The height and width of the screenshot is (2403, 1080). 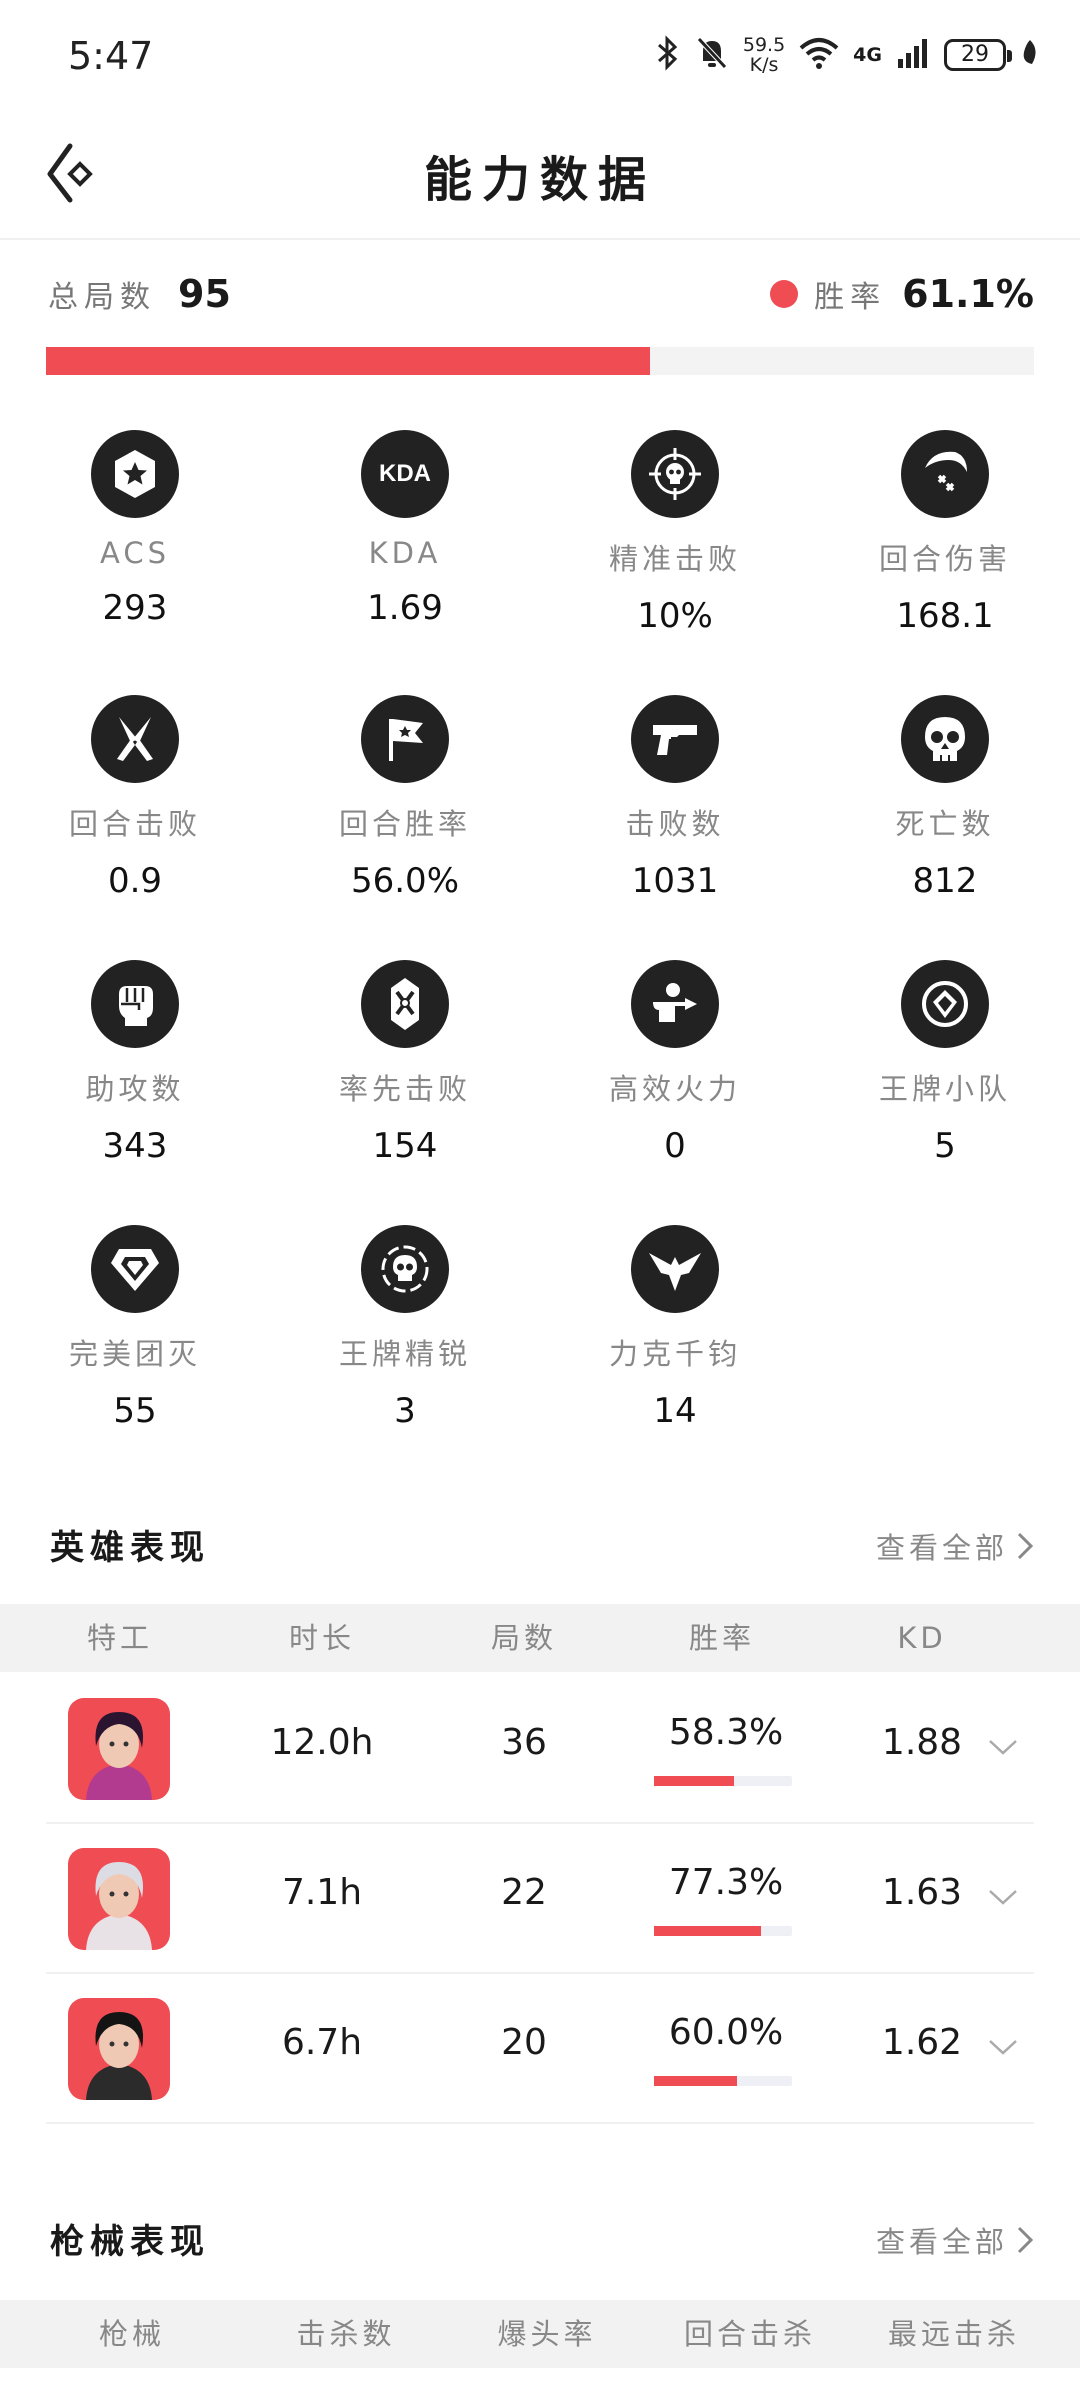 What do you see at coordinates (945, 881) in the screenshot?
I see `stat-value: 812` at bounding box center [945, 881].